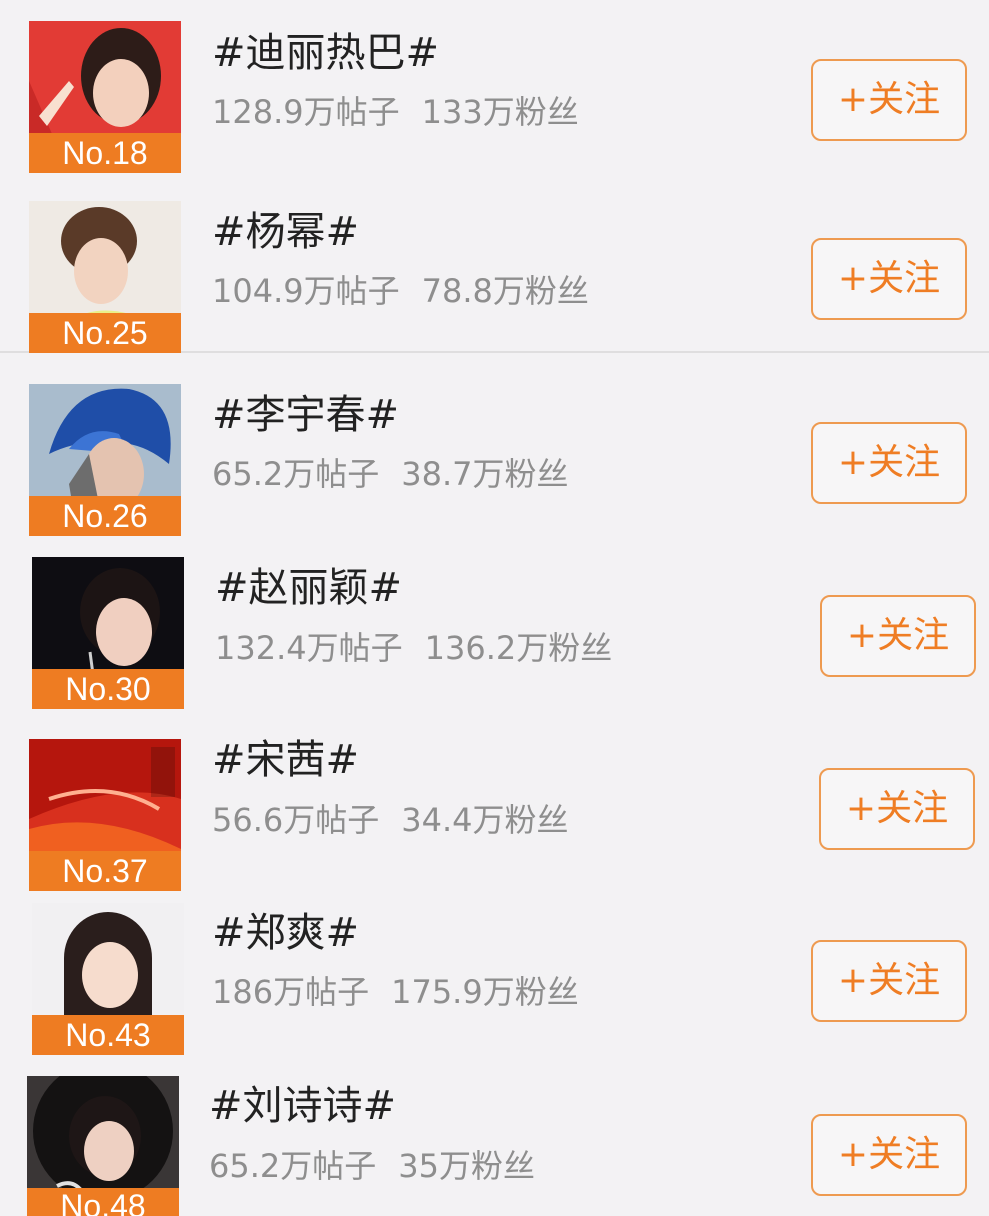 Image resolution: width=989 pixels, height=1216 pixels. Describe the element at coordinates (302, 1106) in the screenshot. I see `topic-title: #刘诗诗#` at that location.